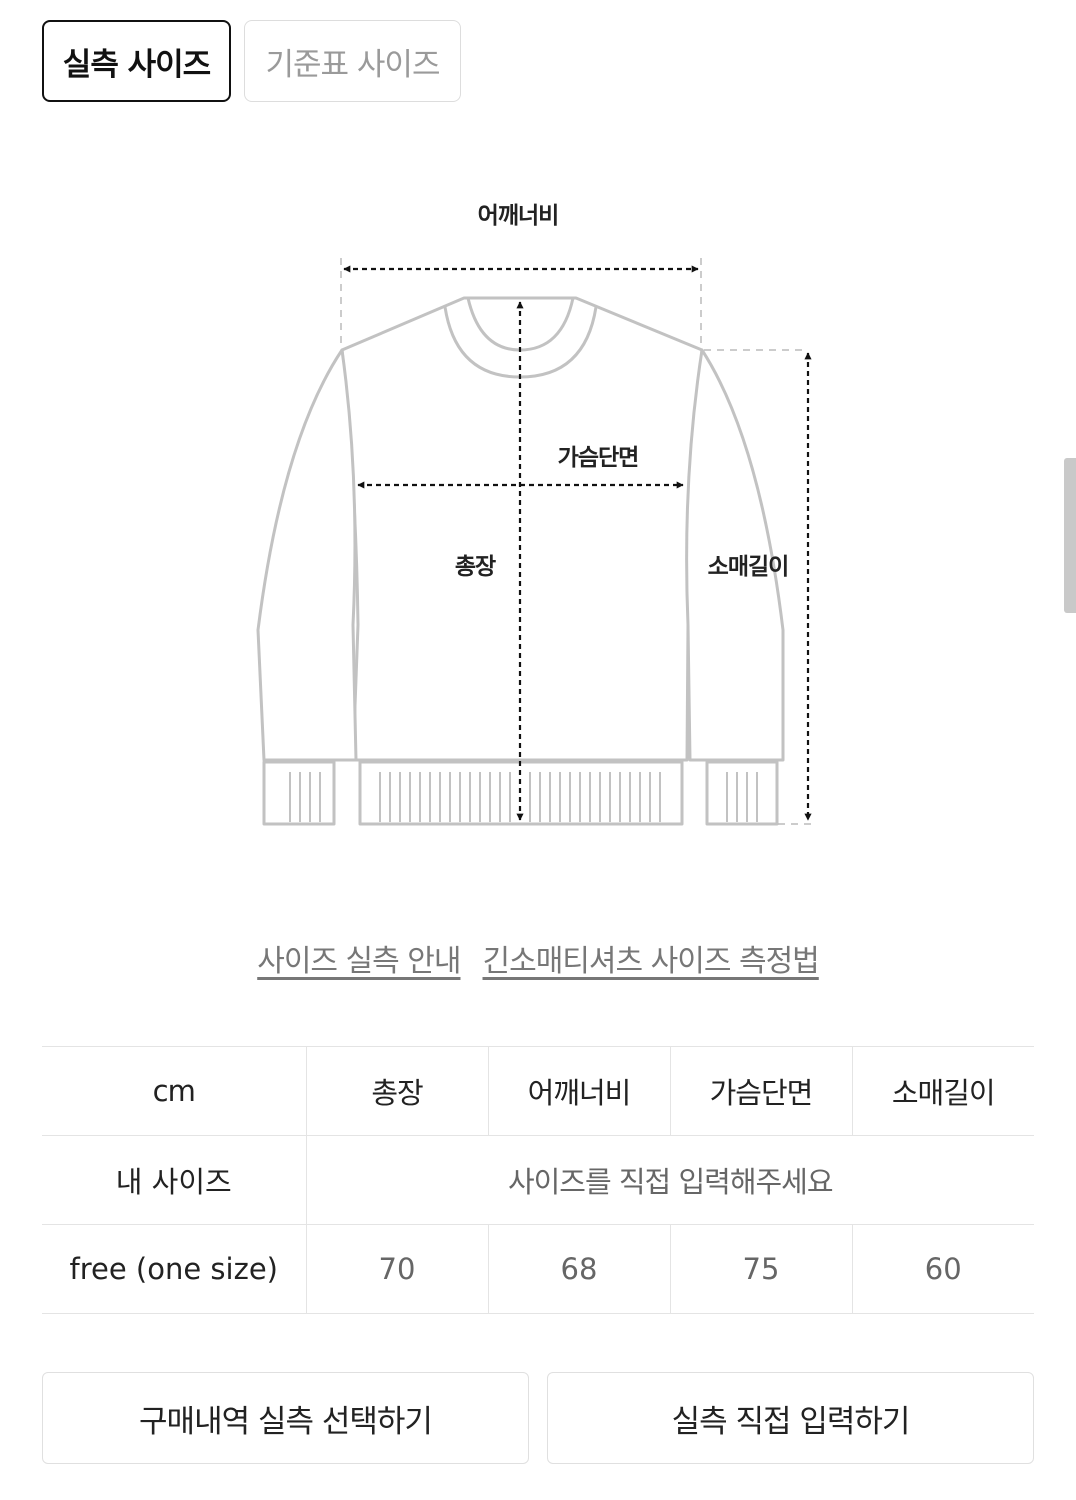 The image size is (1076, 1500). I want to click on size-guide-link: 사이즈 실측 안내, so click(359, 958).